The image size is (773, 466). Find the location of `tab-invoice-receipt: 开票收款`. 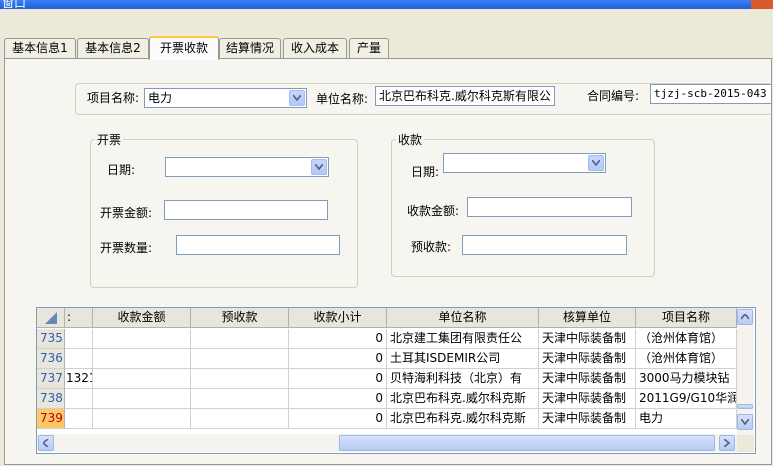

tab-invoice-receipt: 开票收款 is located at coordinates (184, 48).